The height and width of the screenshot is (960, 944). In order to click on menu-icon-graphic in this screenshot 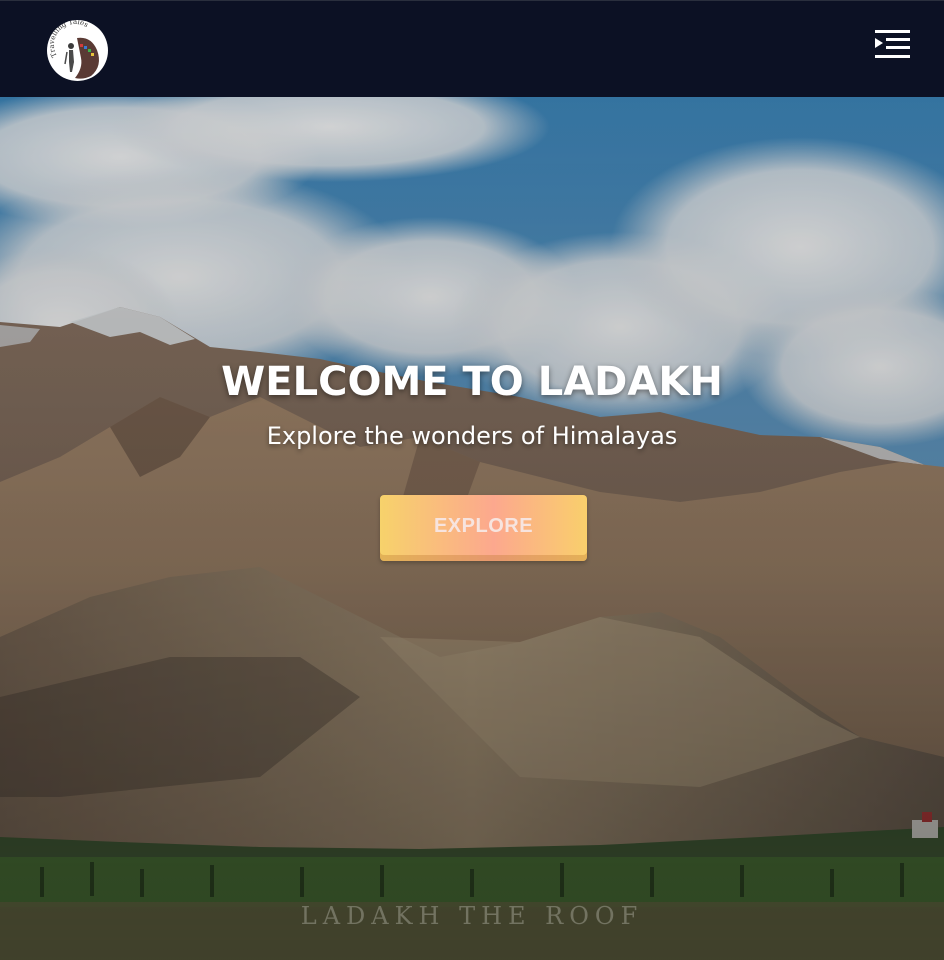, I will do `click(892, 44)`.